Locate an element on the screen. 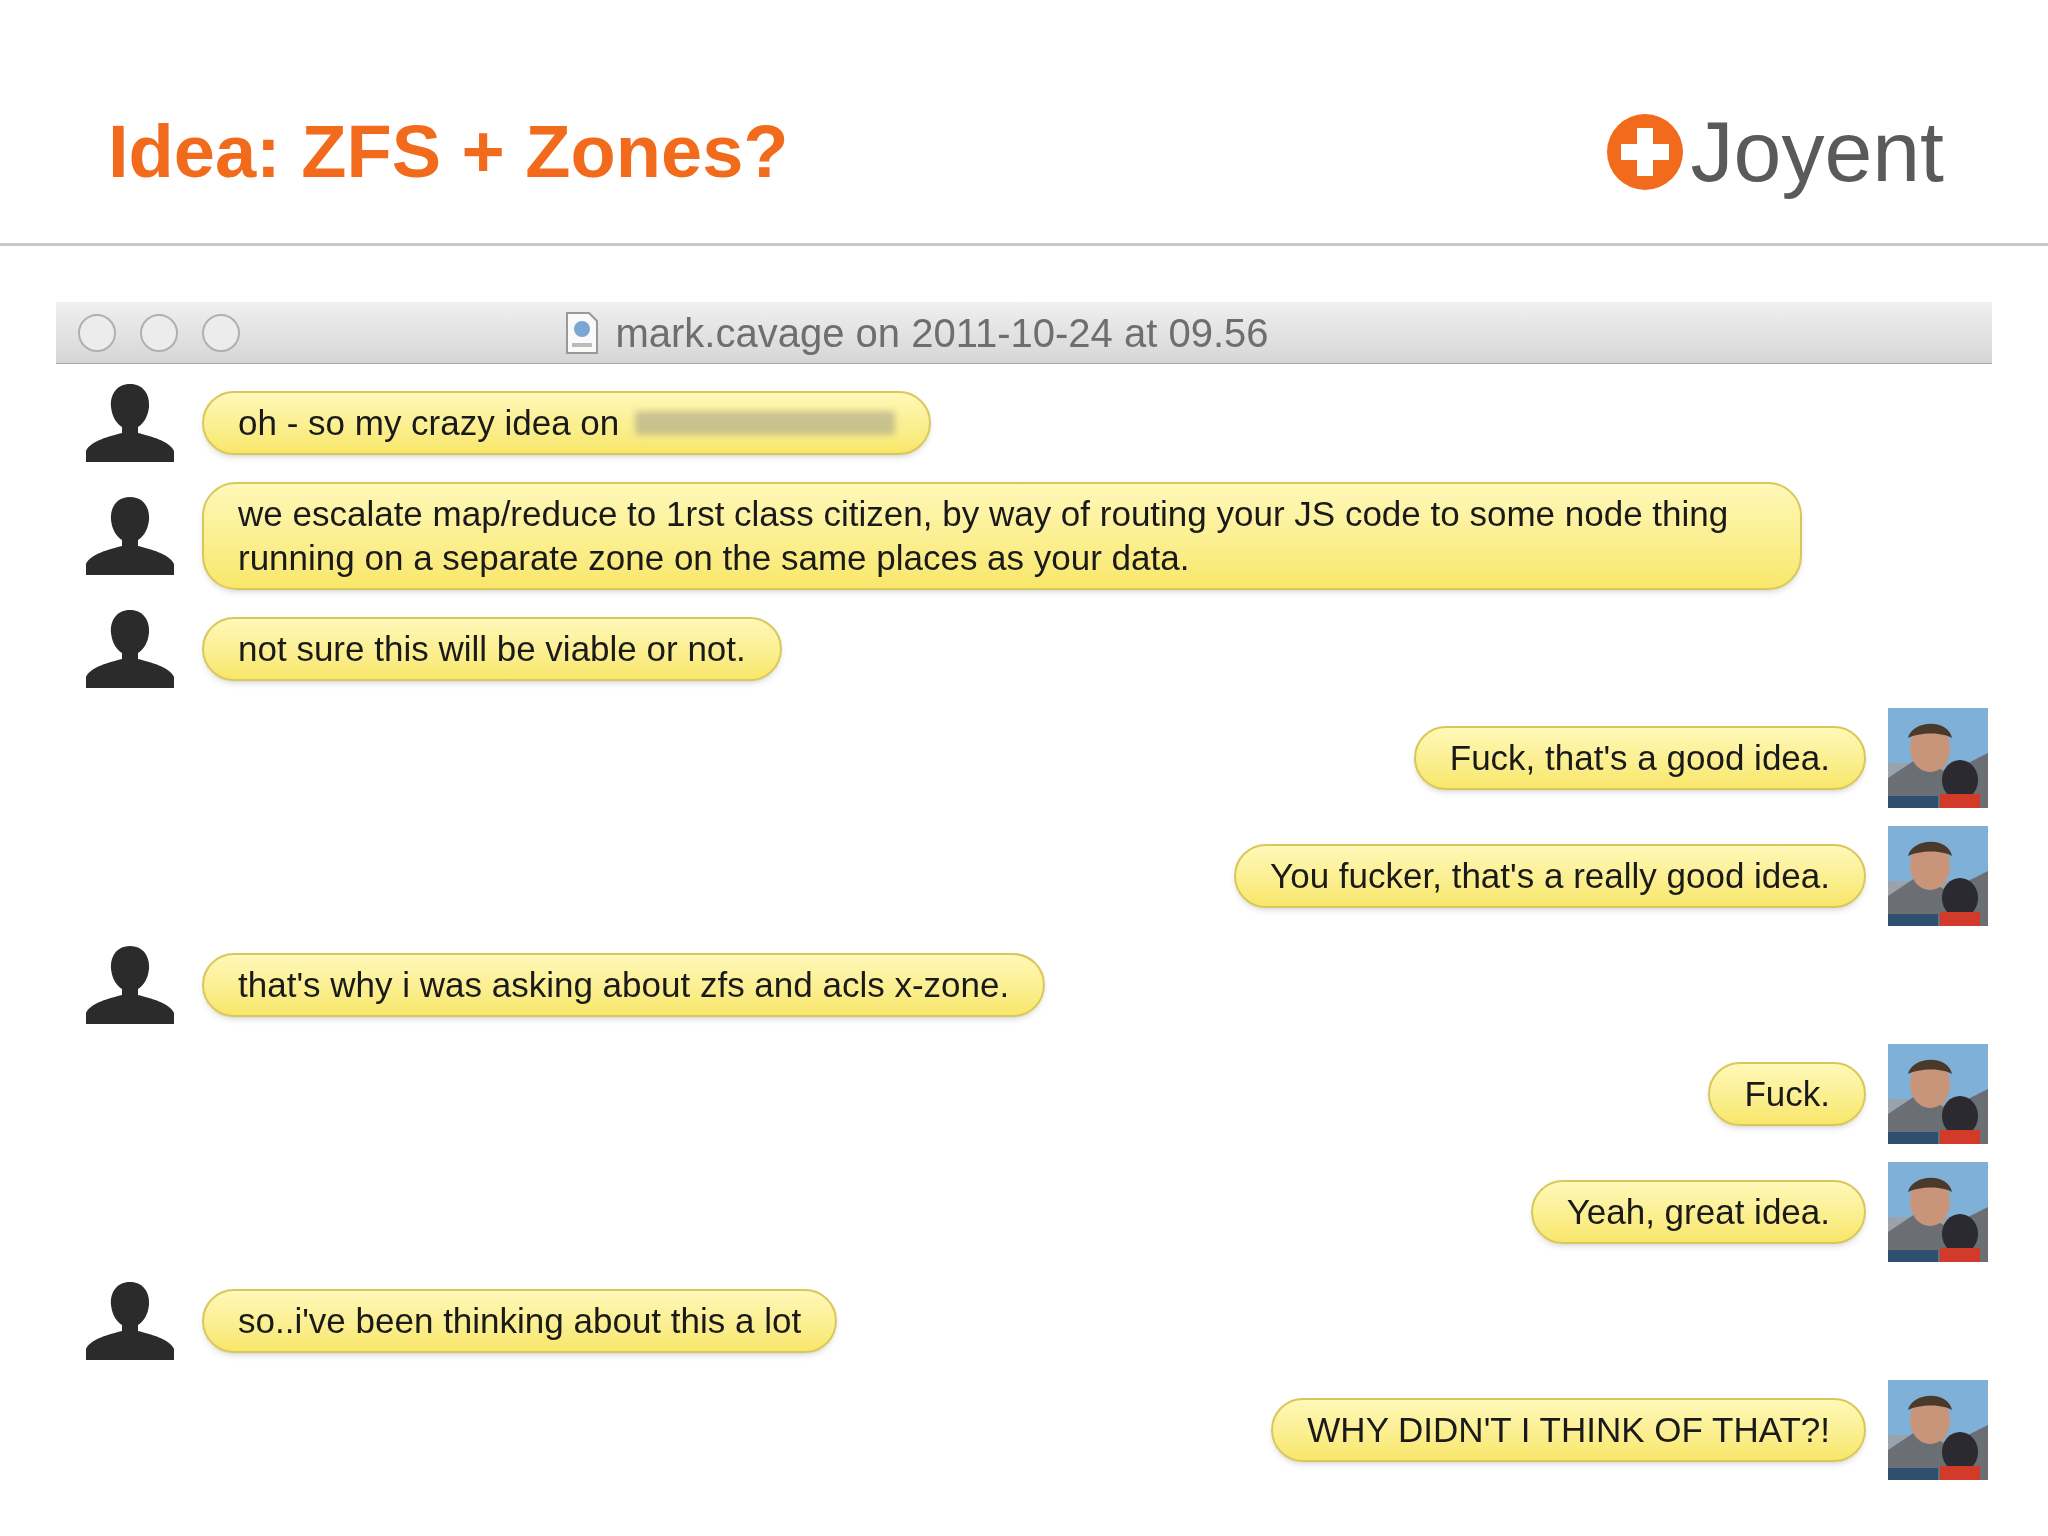  message-text: WHY DIDN'T I THINK OF THAT?! is located at coordinates (1568, 1430).